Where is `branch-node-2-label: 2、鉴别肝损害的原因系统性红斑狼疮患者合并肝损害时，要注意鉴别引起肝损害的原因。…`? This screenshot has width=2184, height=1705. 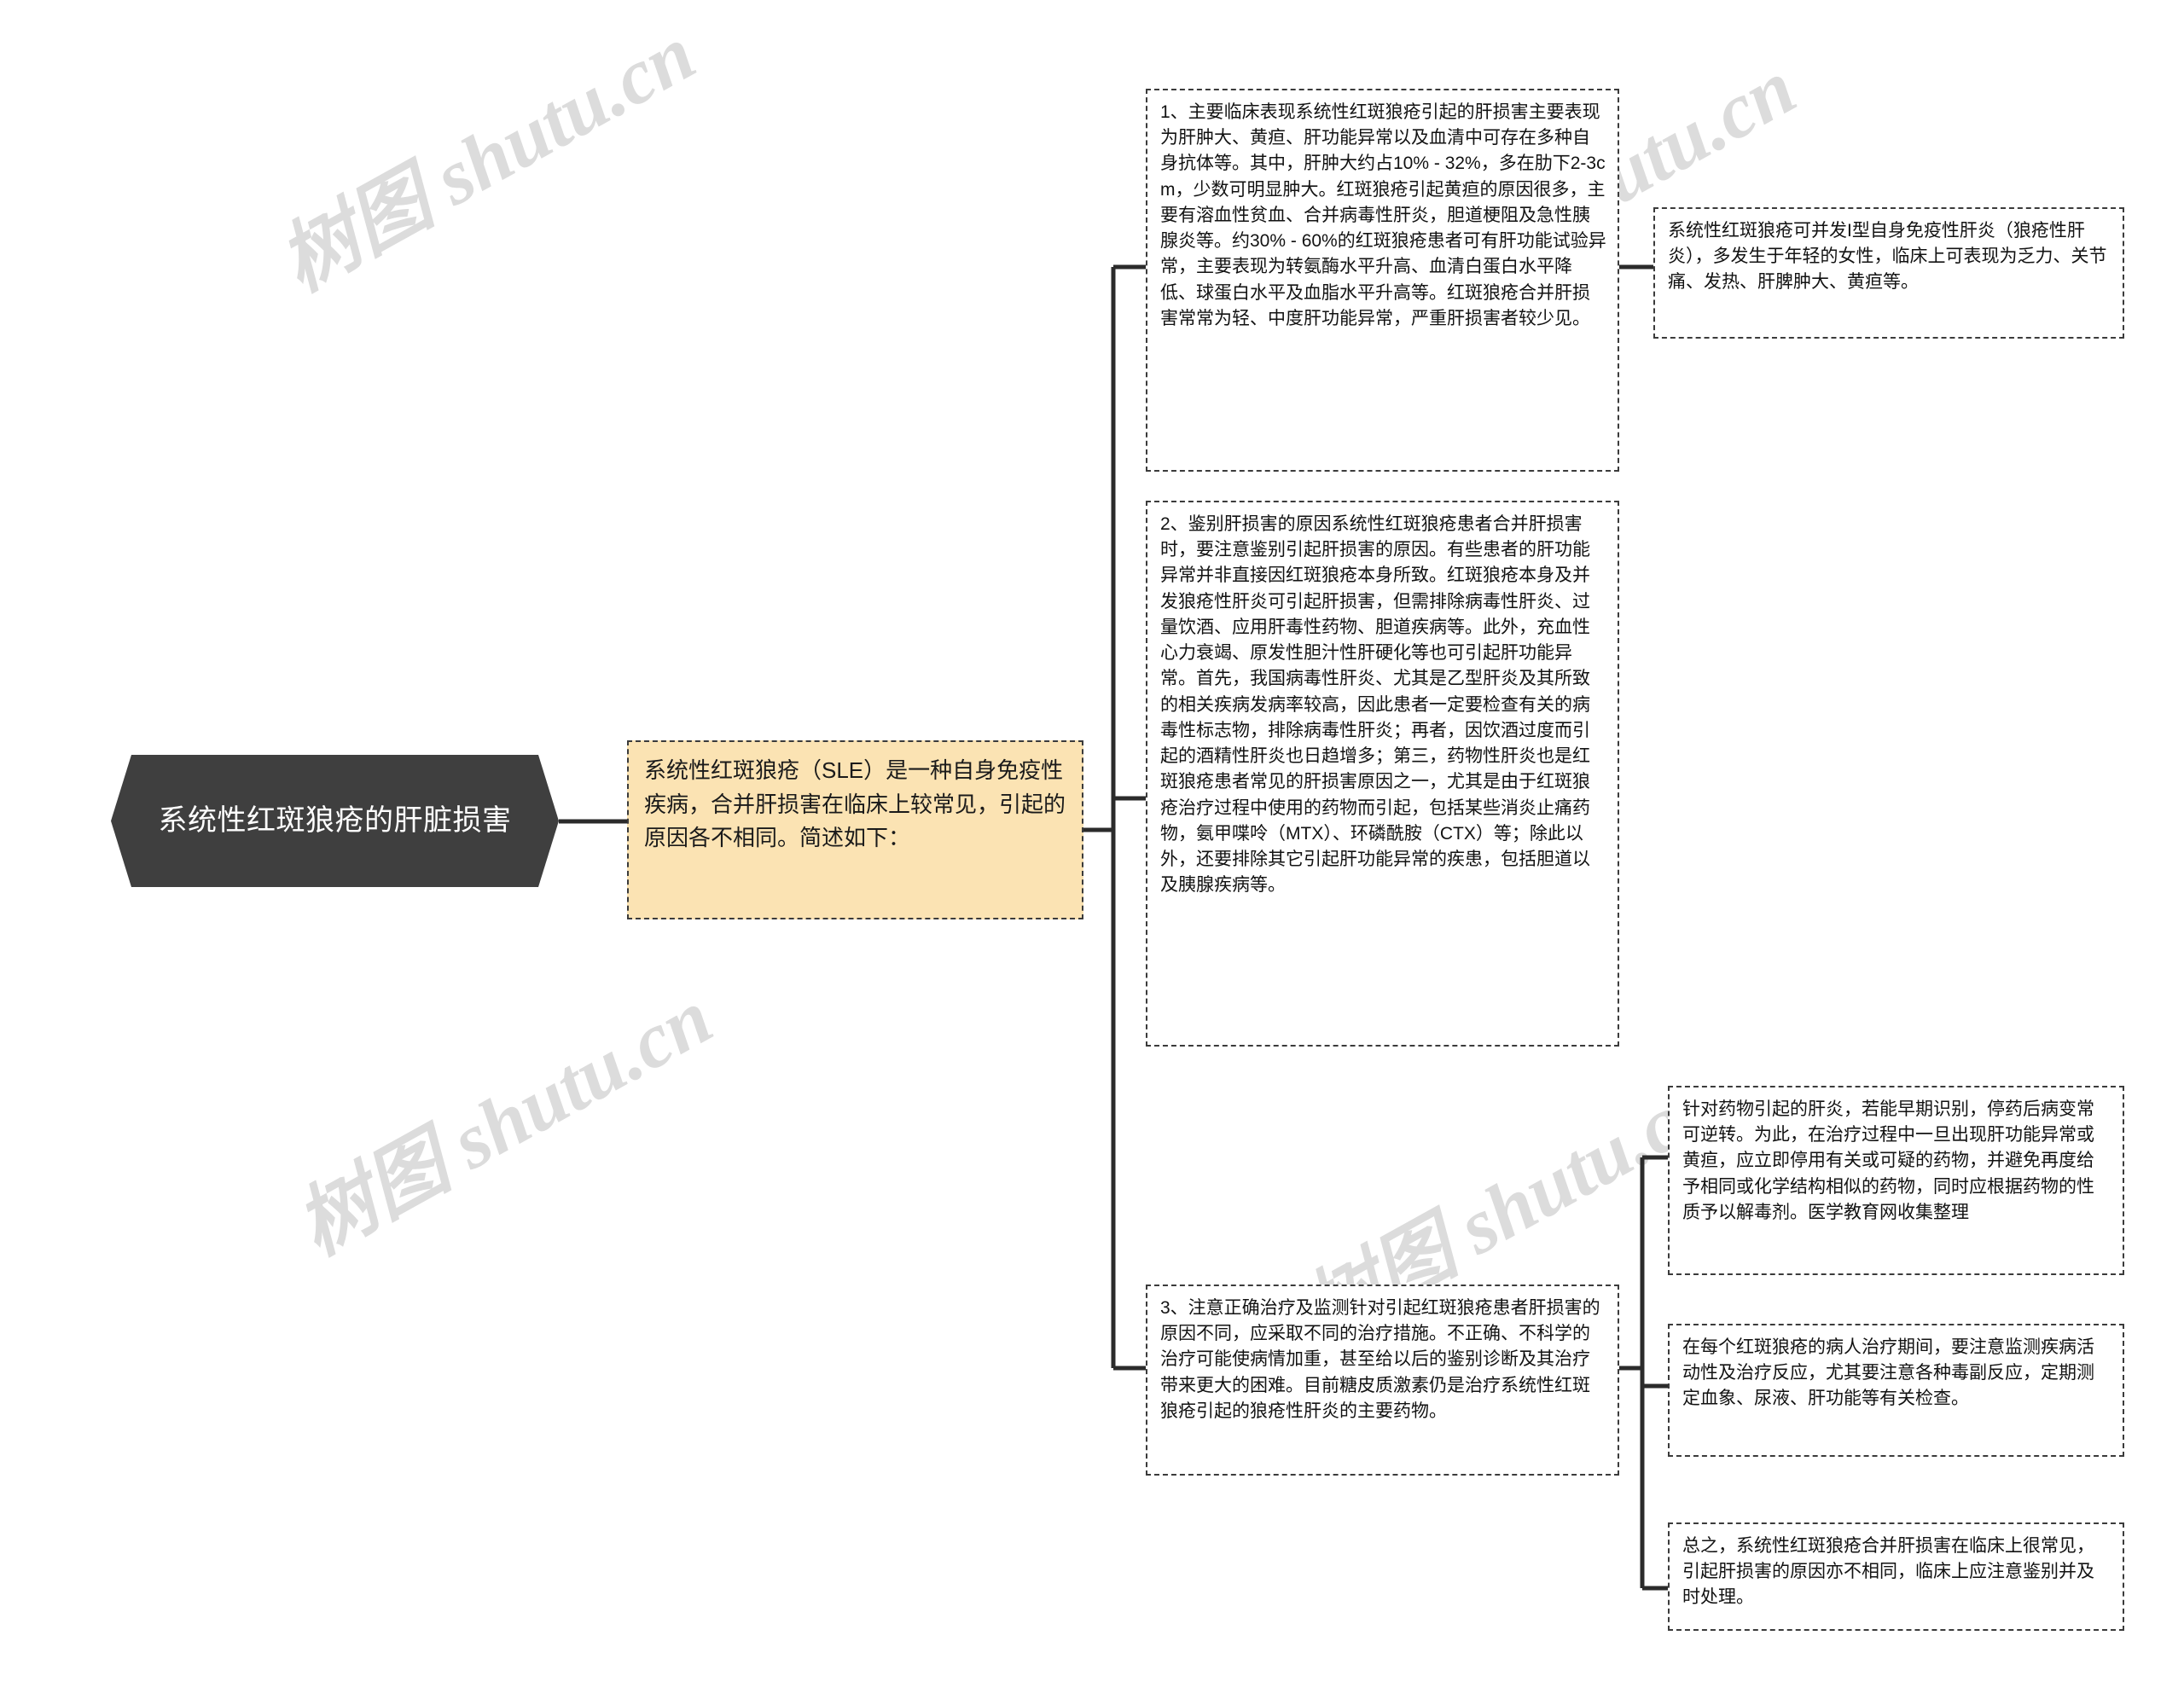
branch-node-2-label: 2、鉴别肝损害的原因系统性红斑狼疮患者合并肝损害时，要注意鉴别引起肝损害的原因。… is located at coordinates (1375, 705).